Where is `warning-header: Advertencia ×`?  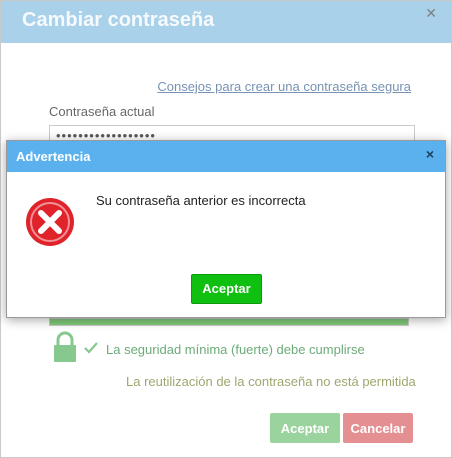 warning-header: Advertencia × is located at coordinates (226, 156).